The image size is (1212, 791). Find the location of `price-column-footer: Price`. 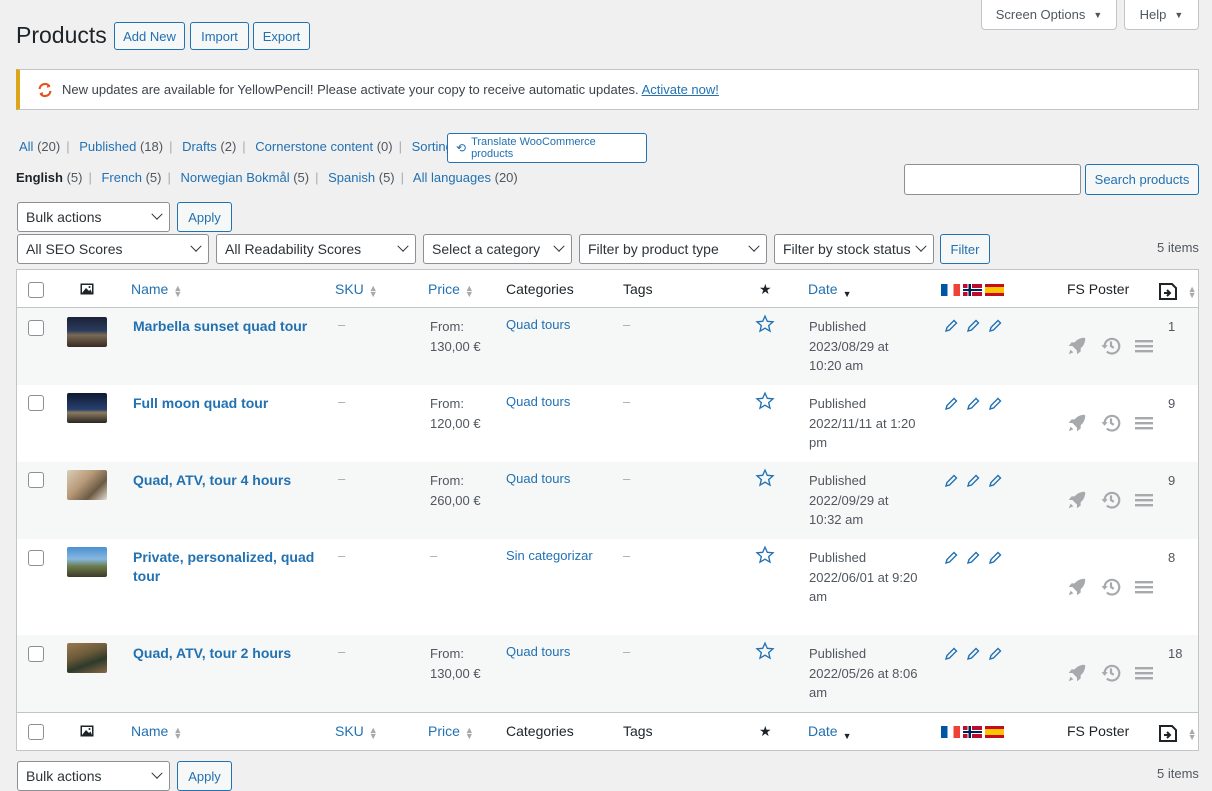

price-column-footer: Price is located at coordinates (444, 731).